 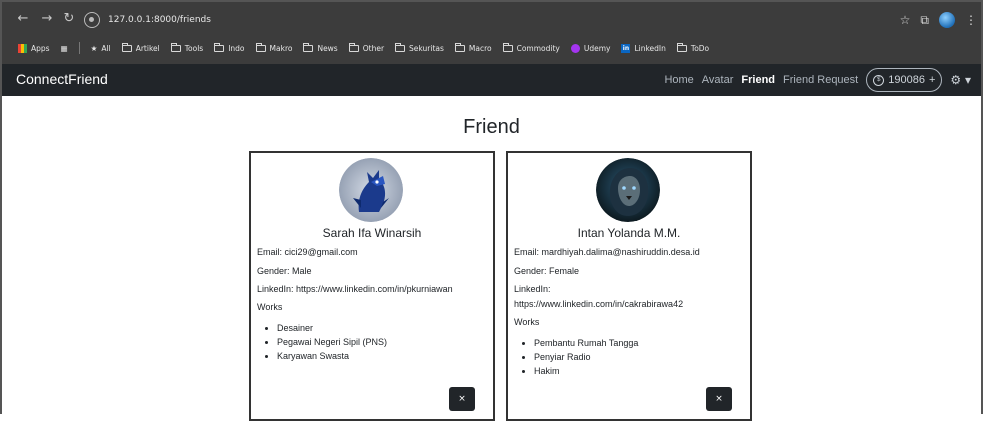 What do you see at coordinates (307, 252) in the screenshot?
I see `friend-email: Email: cici29@gmail.com` at bounding box center [307, 252].